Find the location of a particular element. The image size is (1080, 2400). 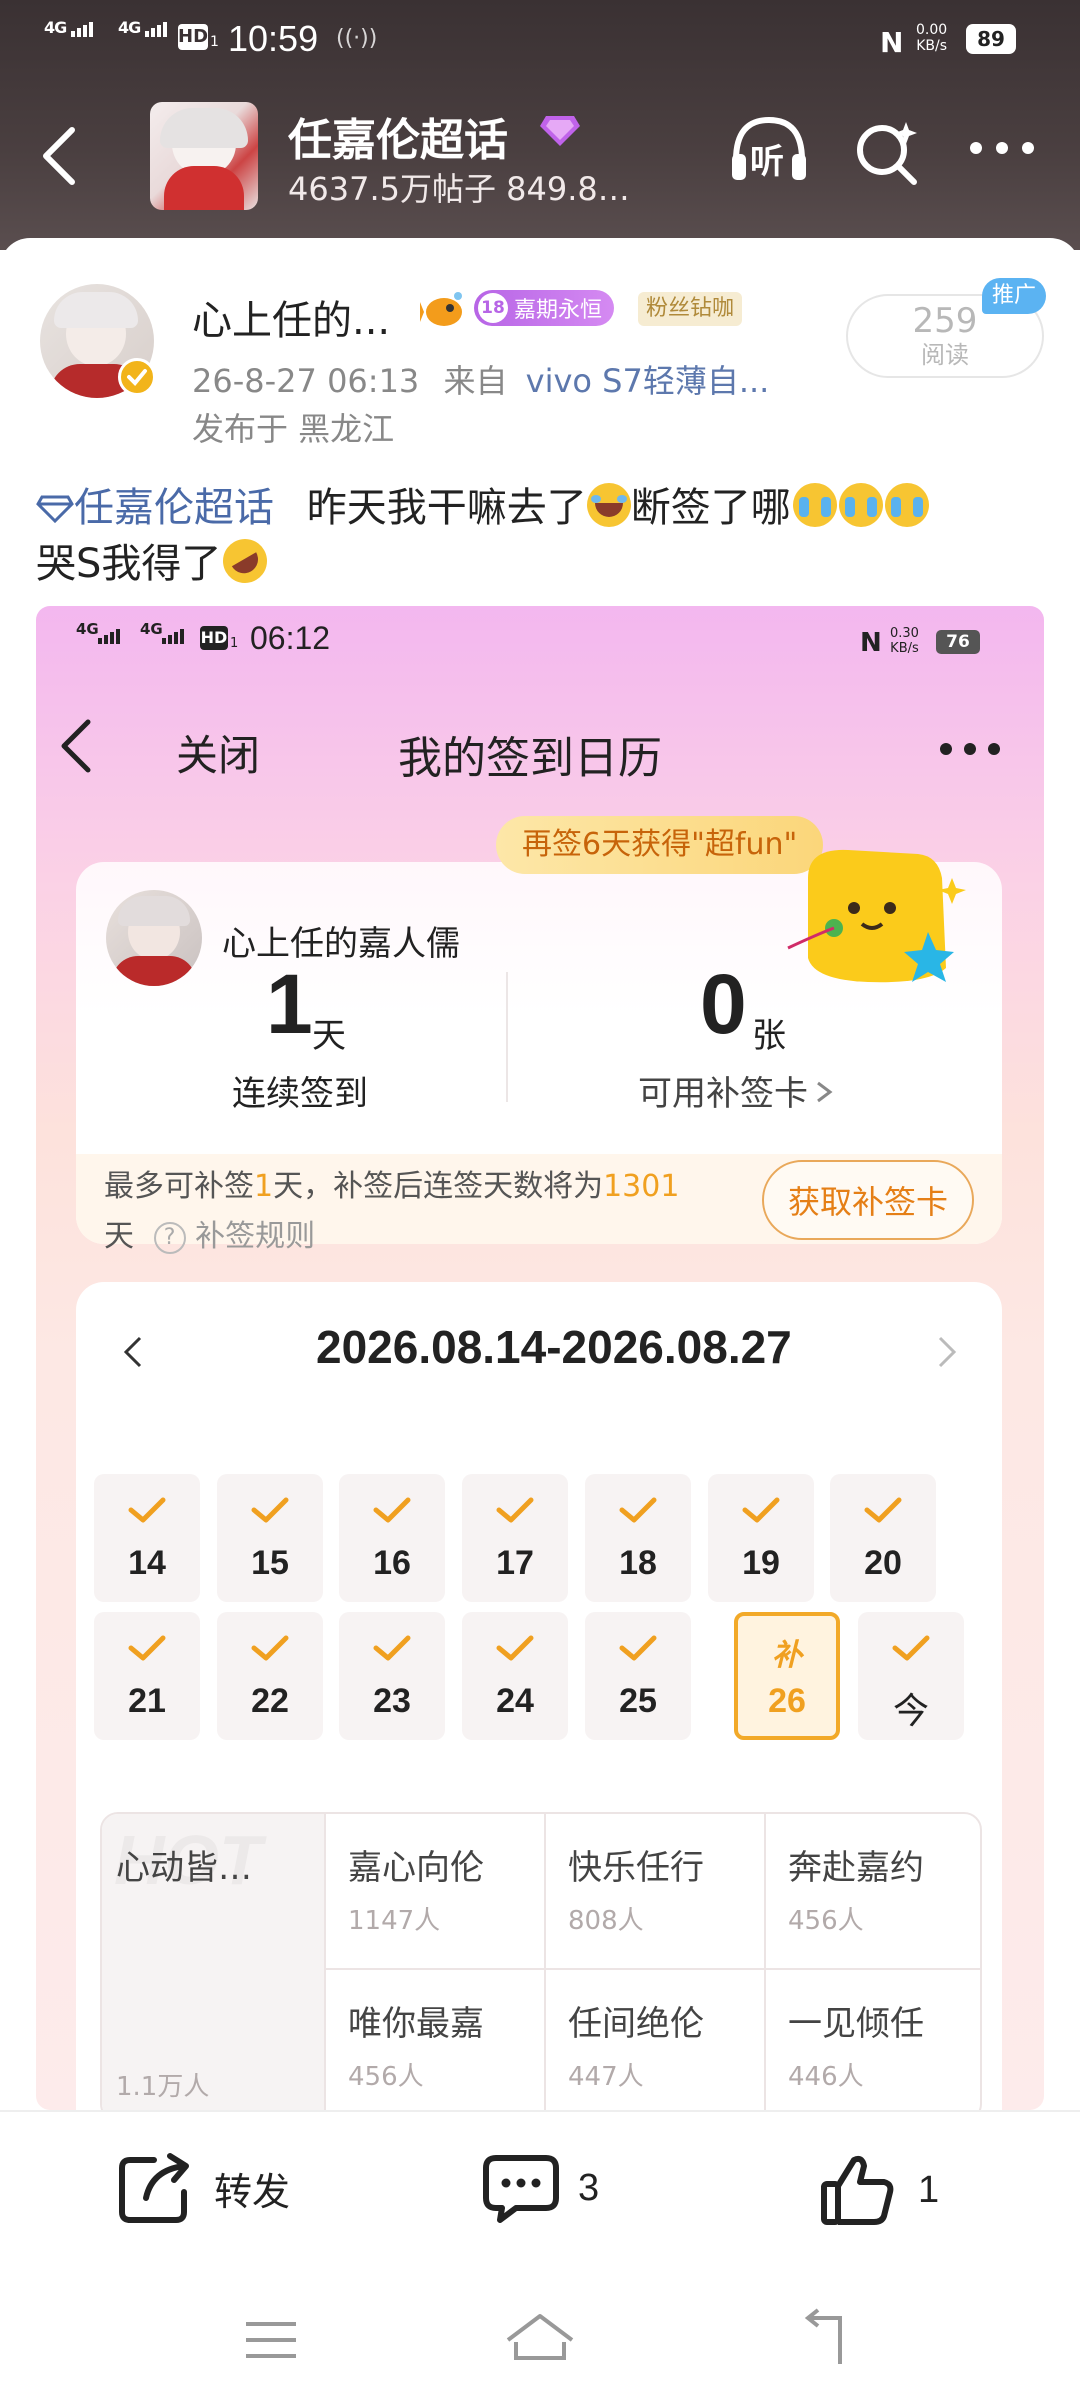

group-name: 任间绝伦 is located at coordinates (636, 2024).